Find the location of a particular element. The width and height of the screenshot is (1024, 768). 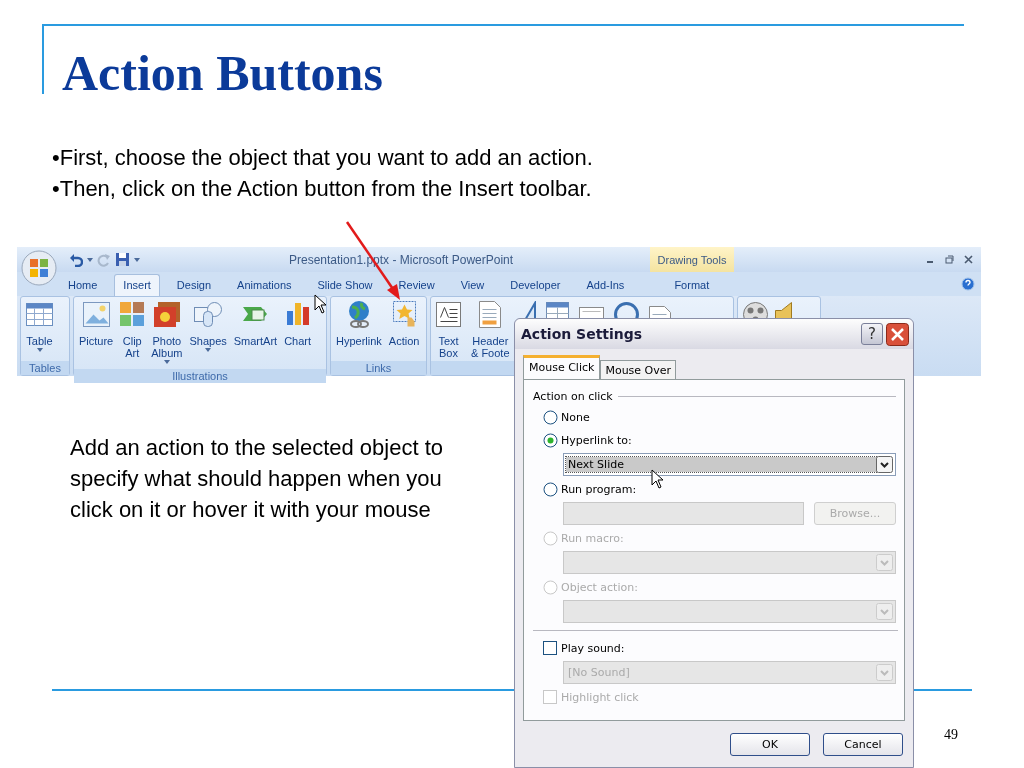

group-label: Illustrations is located at coordinates (200, 376).